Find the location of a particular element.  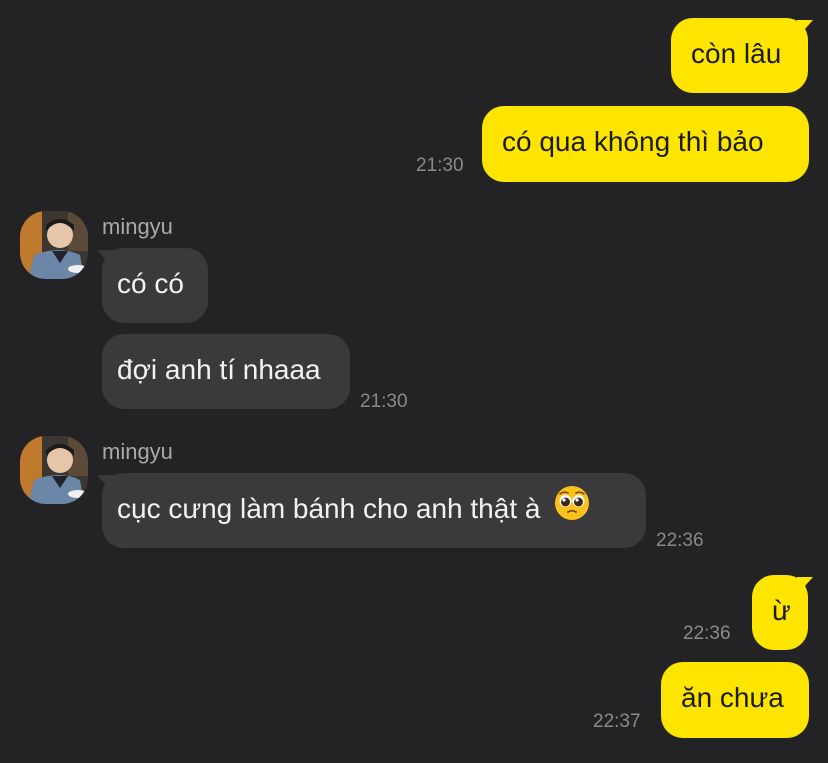

incoming-message-bubble: cục cưng làm bánh cho anh thật à is located at coordinates (371, 510).